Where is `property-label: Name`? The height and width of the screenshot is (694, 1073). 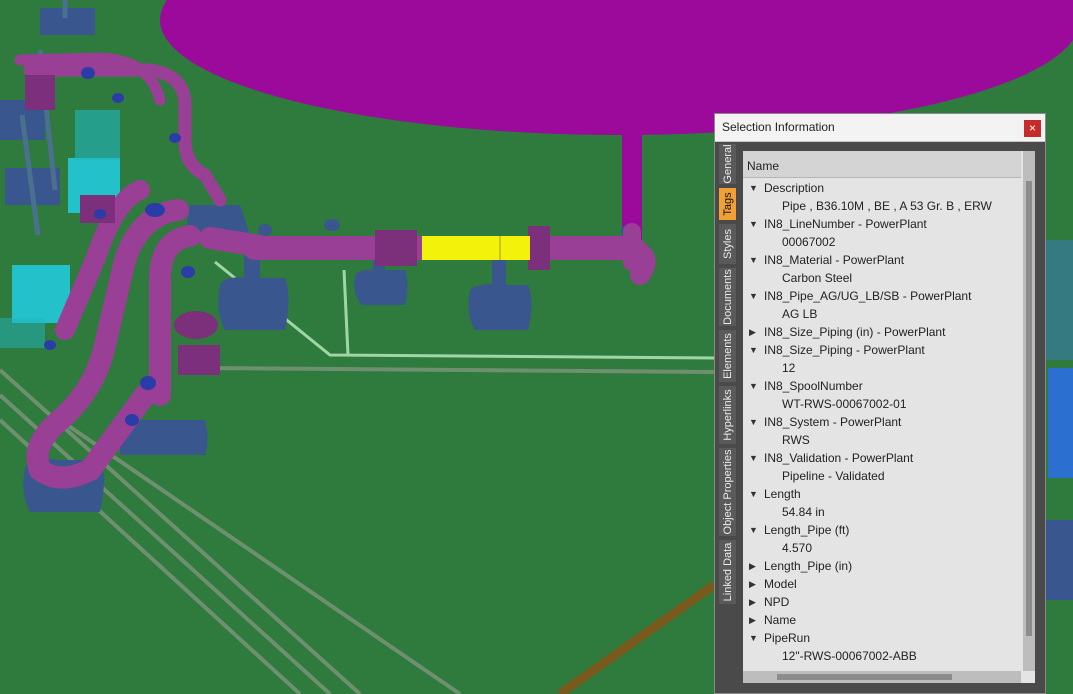
property-label: Name is located at coordinates (780, 620).